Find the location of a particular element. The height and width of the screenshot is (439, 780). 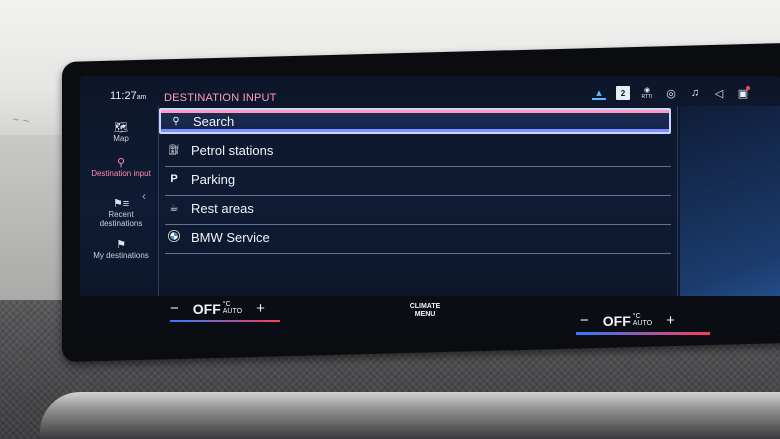

nav-item-map: 🗺︎ Map is located at coordinates (121, 133).